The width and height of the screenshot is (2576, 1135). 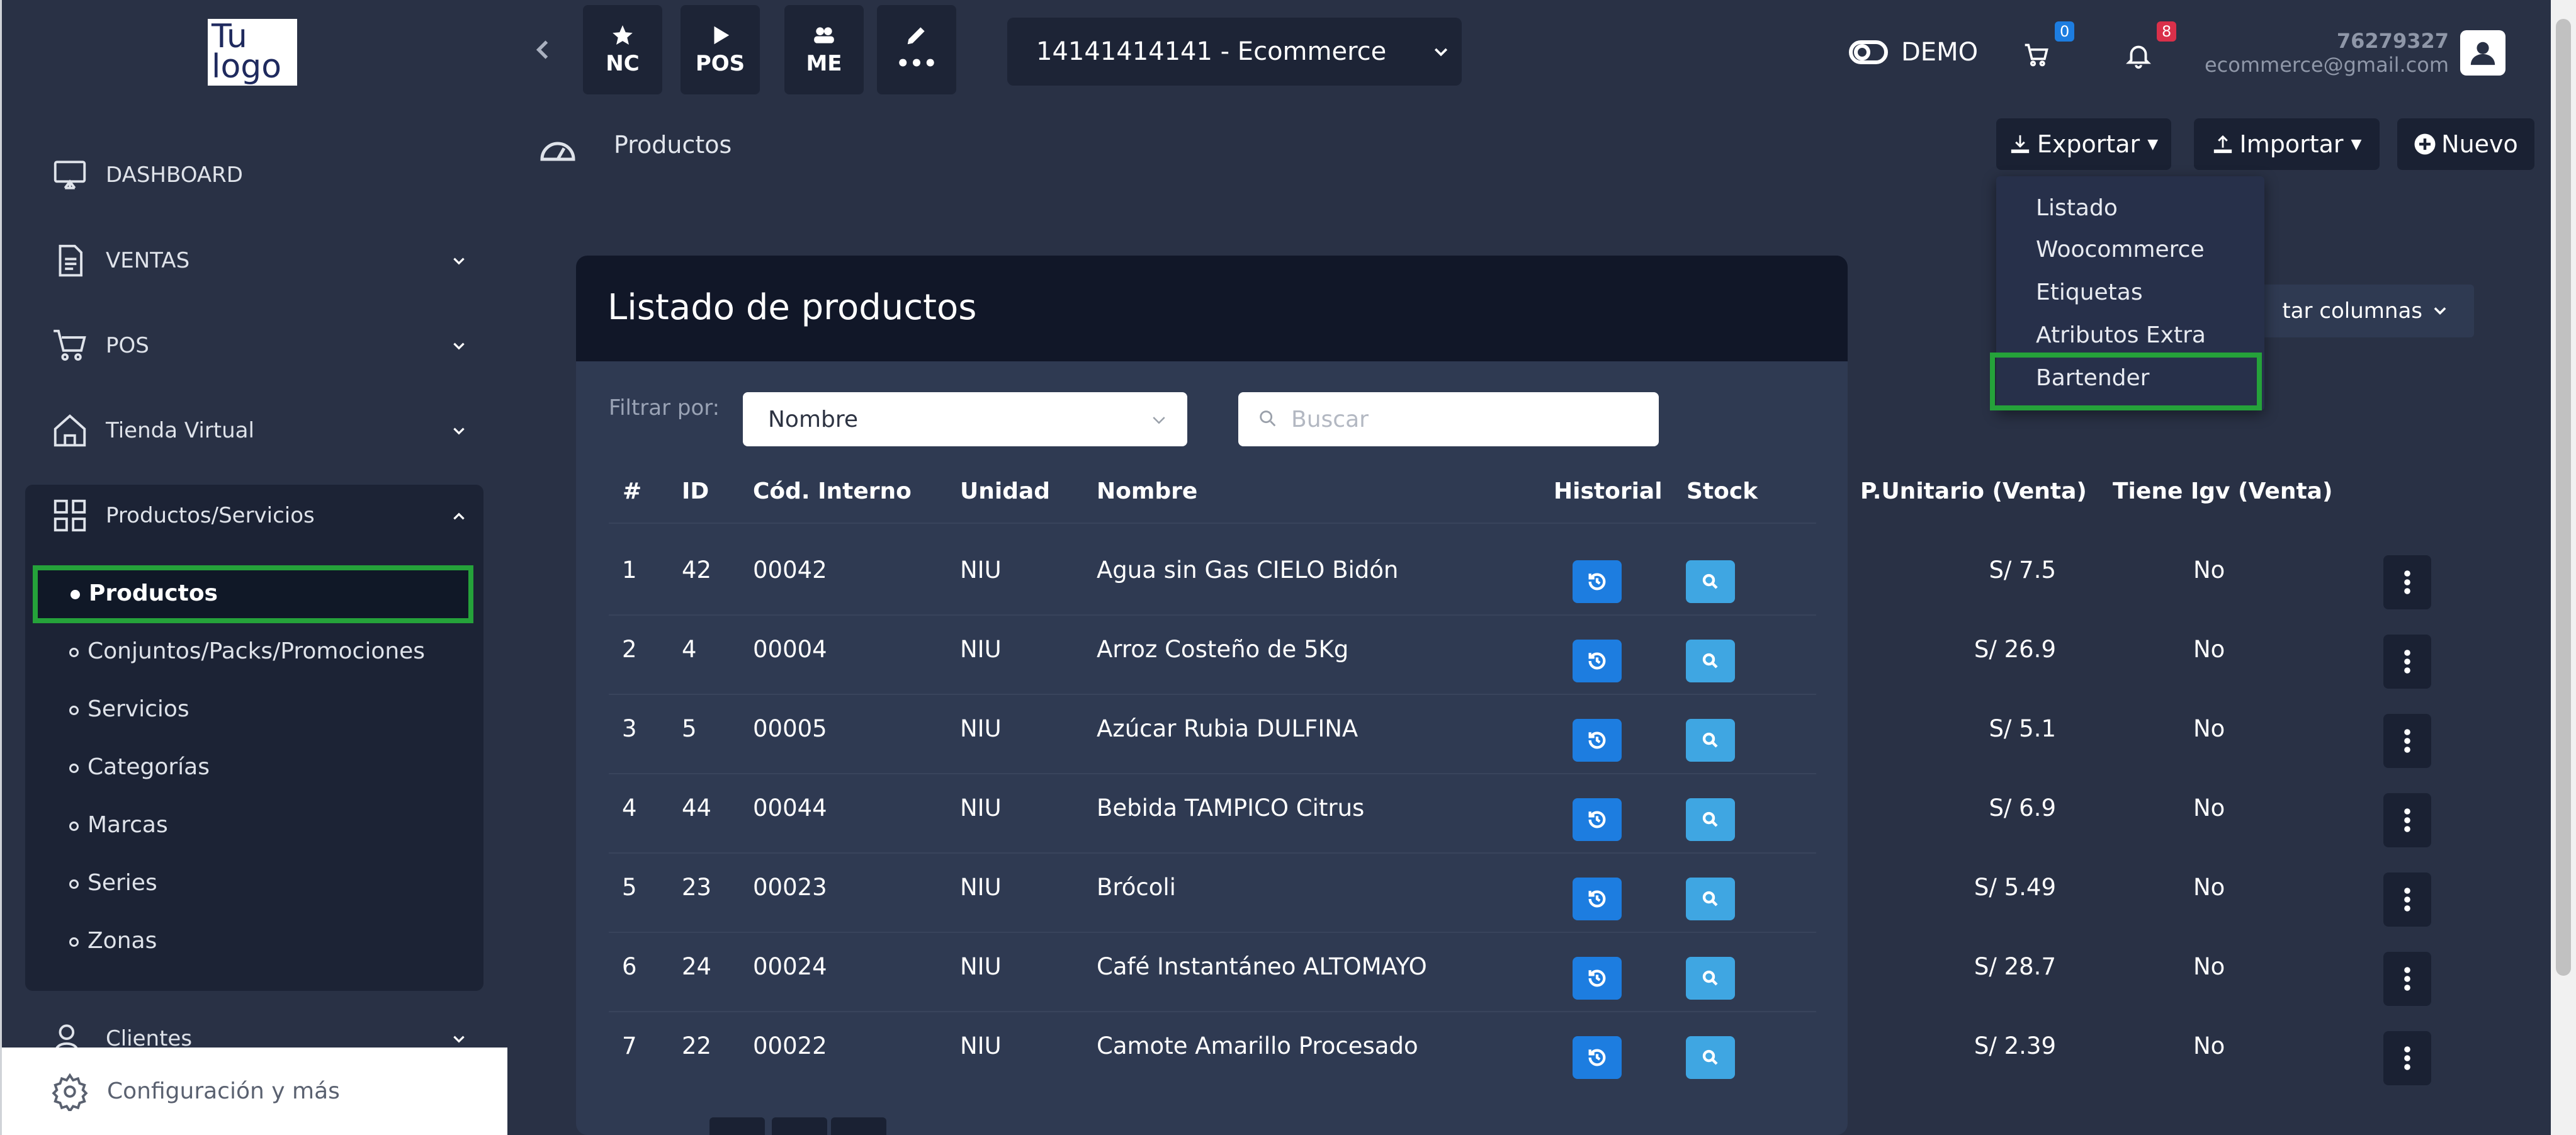 I want to click on history-icon, so click(x=1597, y=740).